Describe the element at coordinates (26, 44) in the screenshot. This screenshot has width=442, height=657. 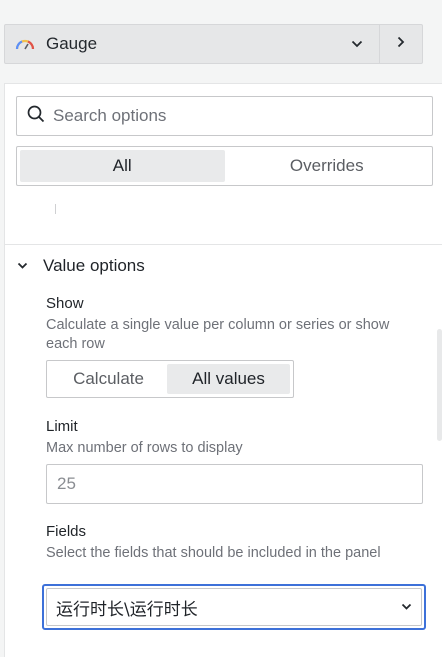
I see `gauge-icon` at that location.